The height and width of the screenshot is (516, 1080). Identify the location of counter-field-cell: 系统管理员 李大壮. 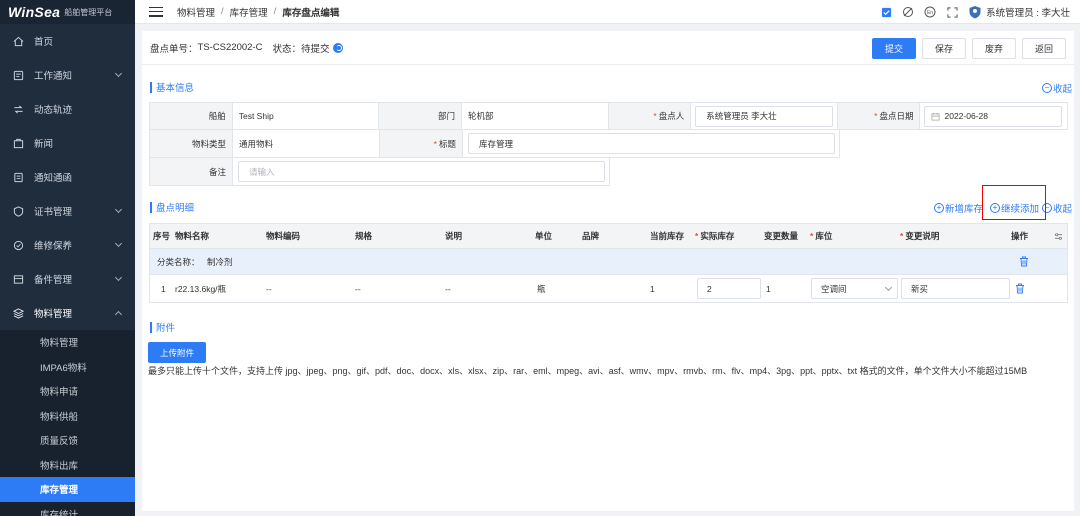
(764, 116).